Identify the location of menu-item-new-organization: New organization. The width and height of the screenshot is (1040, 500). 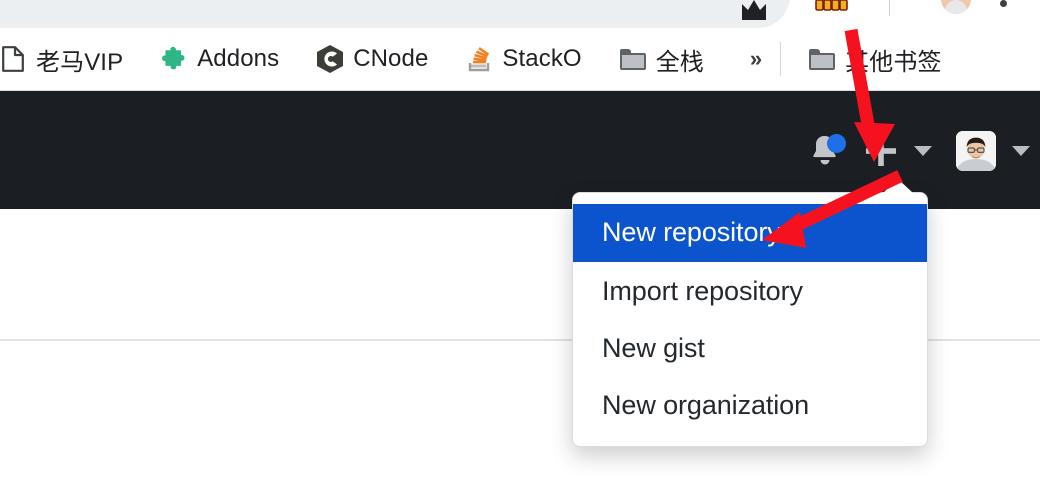
(750, 405).